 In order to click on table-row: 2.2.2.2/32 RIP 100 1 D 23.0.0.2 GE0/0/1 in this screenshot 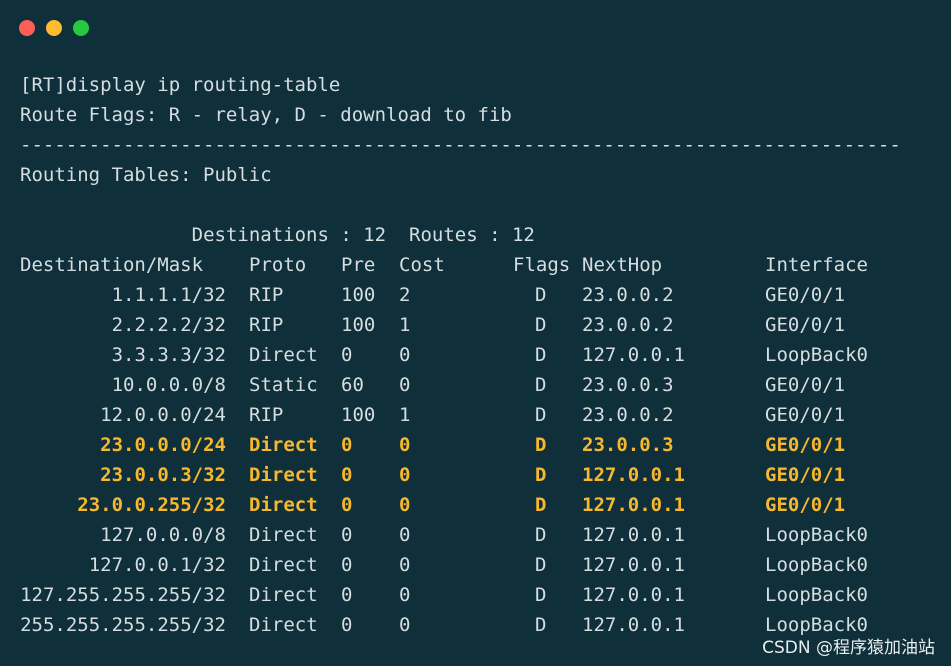, I will do `click(480, 325)`.